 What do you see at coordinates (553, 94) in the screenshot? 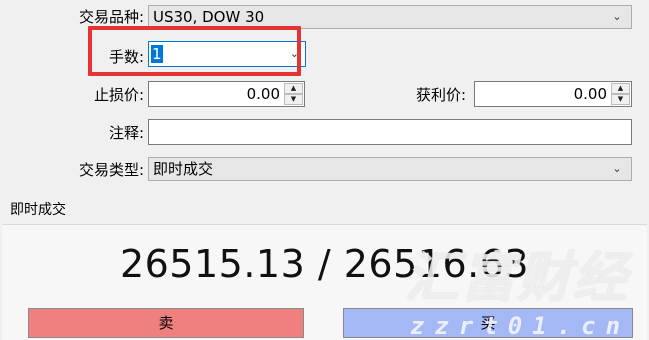
I see `take-profit-input: 0.00 ▲ ▼` at bounding box center [553, 94].